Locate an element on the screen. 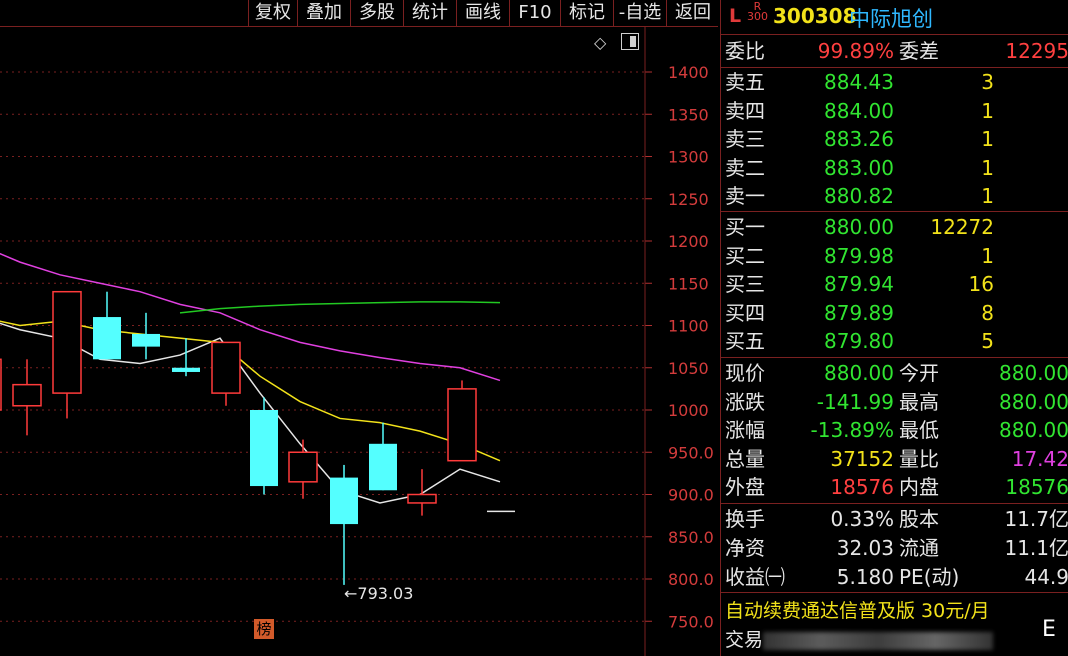 This screenshot has width=1068, height=656. bids-price: 879.89 is located at coordinates (859, 312).